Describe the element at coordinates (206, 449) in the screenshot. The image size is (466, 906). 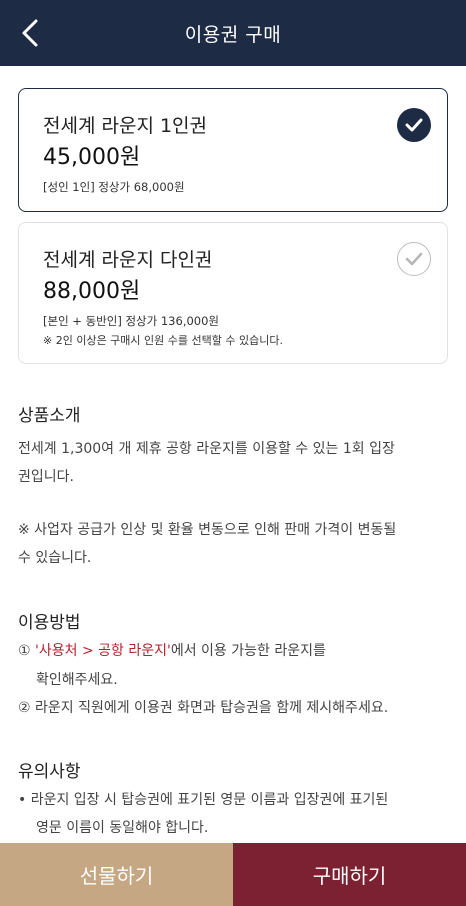
I see `intro-line: 전세계 1,300여 개 제휴 공항 라운지를 이용할 수 있는 1회 입장` at that location.